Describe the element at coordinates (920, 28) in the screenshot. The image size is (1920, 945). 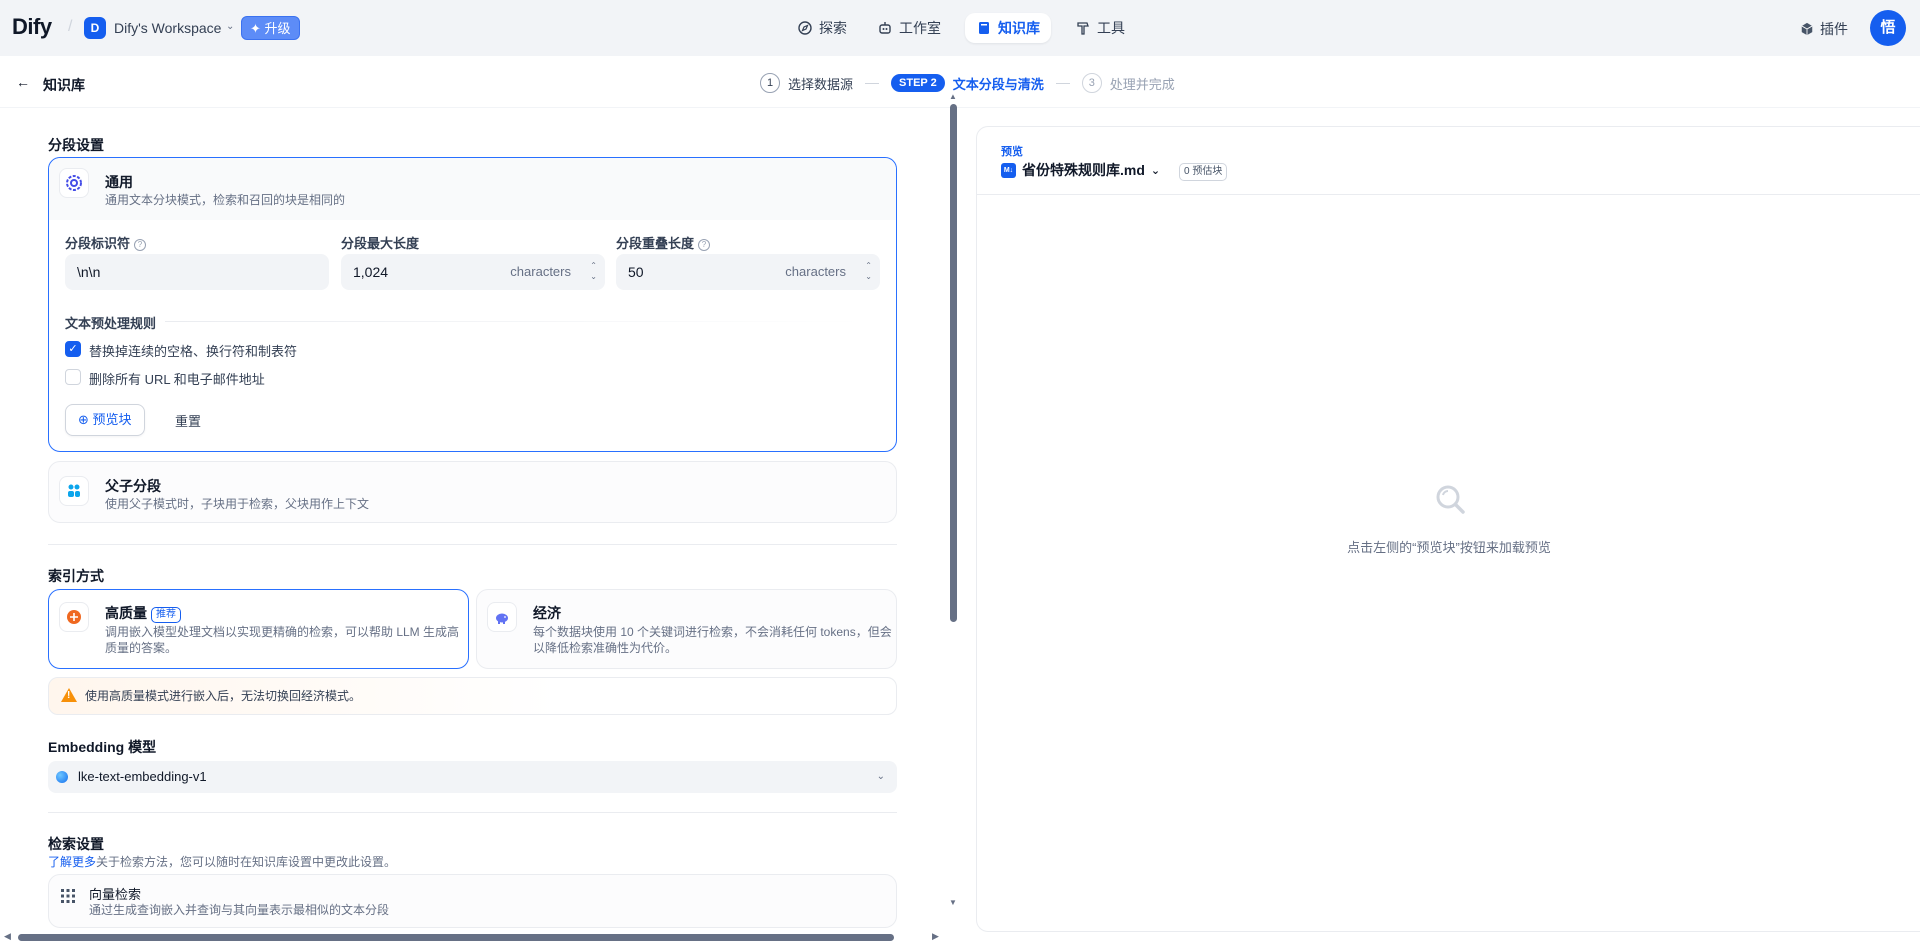
I see `nav-studio-label: 工作室` at that location.